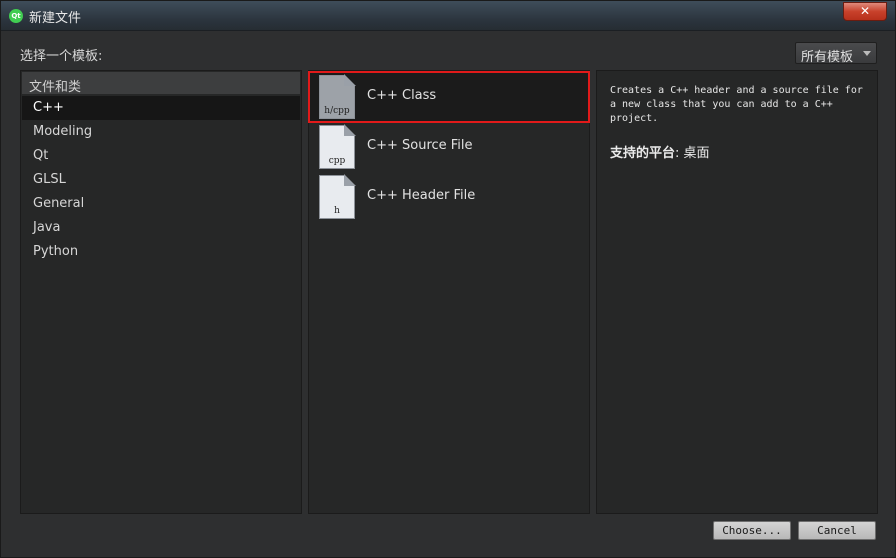 The image size is (896, 558). Describe the element at coordinates (448, 16) in the screenshot. I see `title-bar: Qt 新建文件 ✕` at that location.